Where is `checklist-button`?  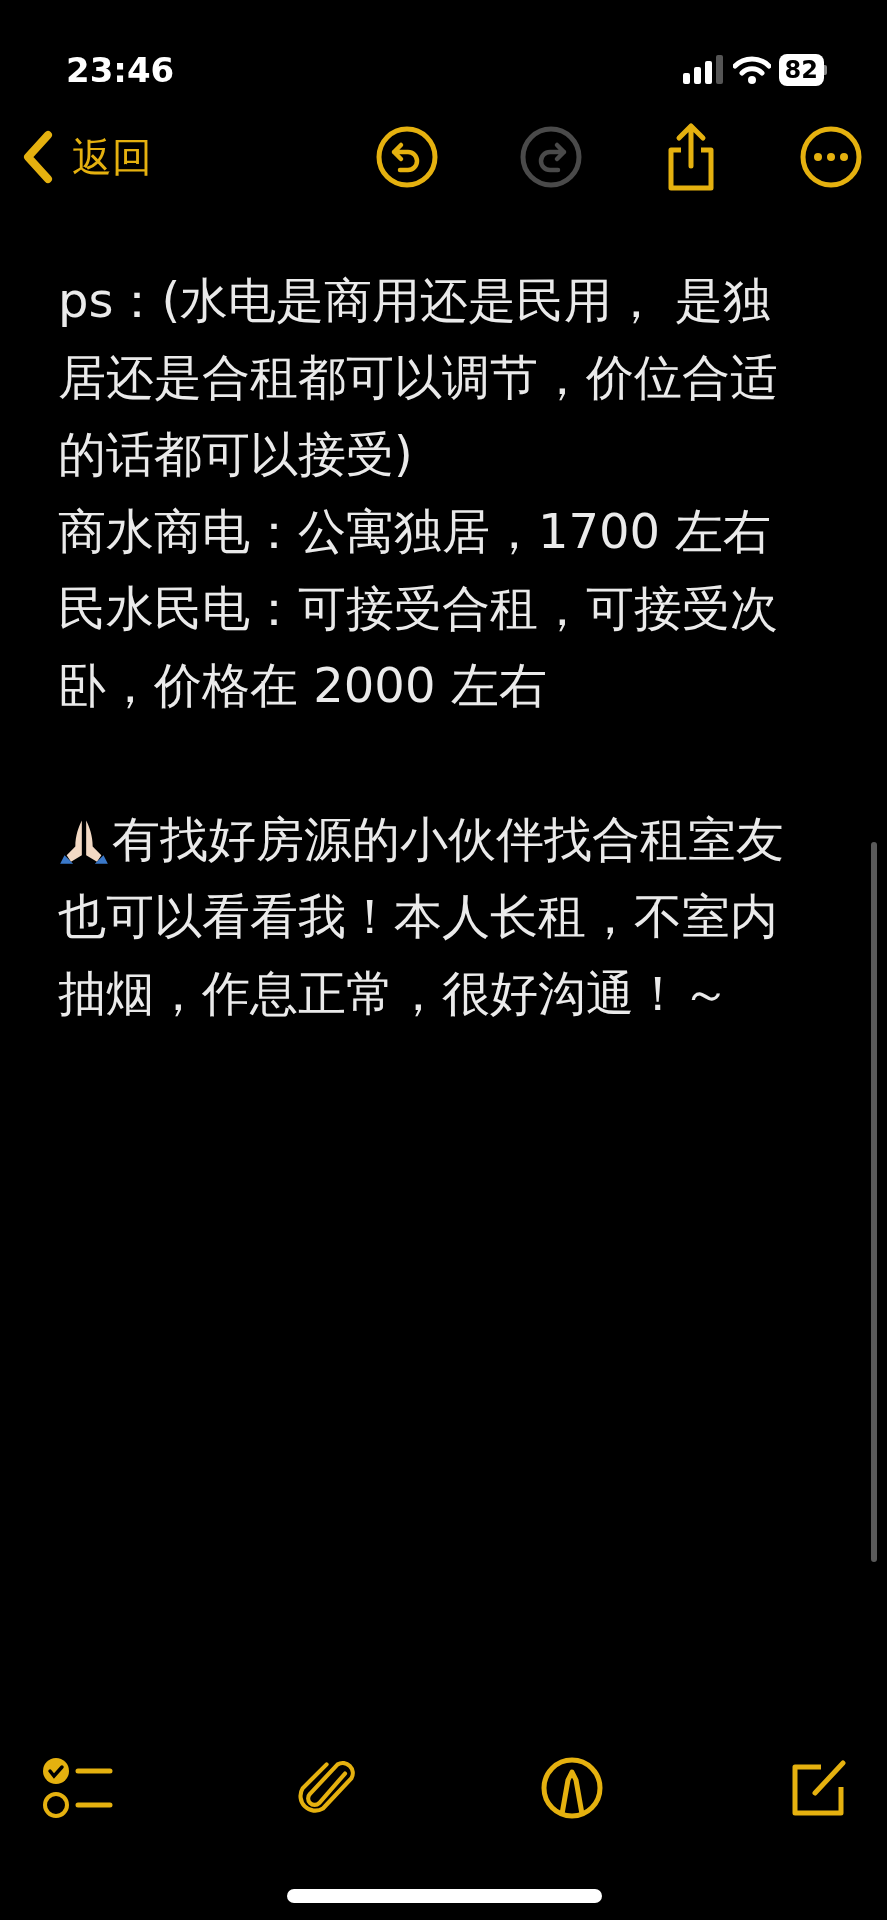
checklist-button is located at coordinates (78, 1788).